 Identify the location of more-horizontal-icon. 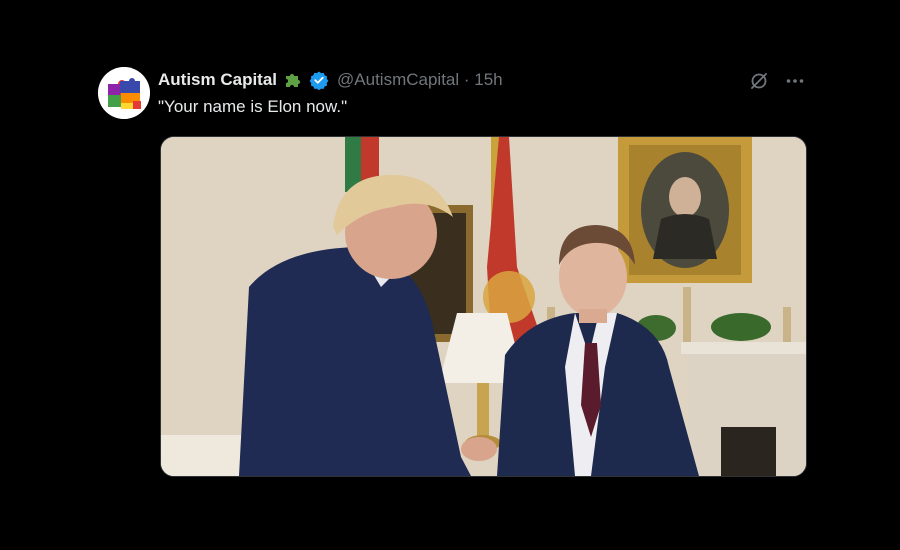
(795, 81).